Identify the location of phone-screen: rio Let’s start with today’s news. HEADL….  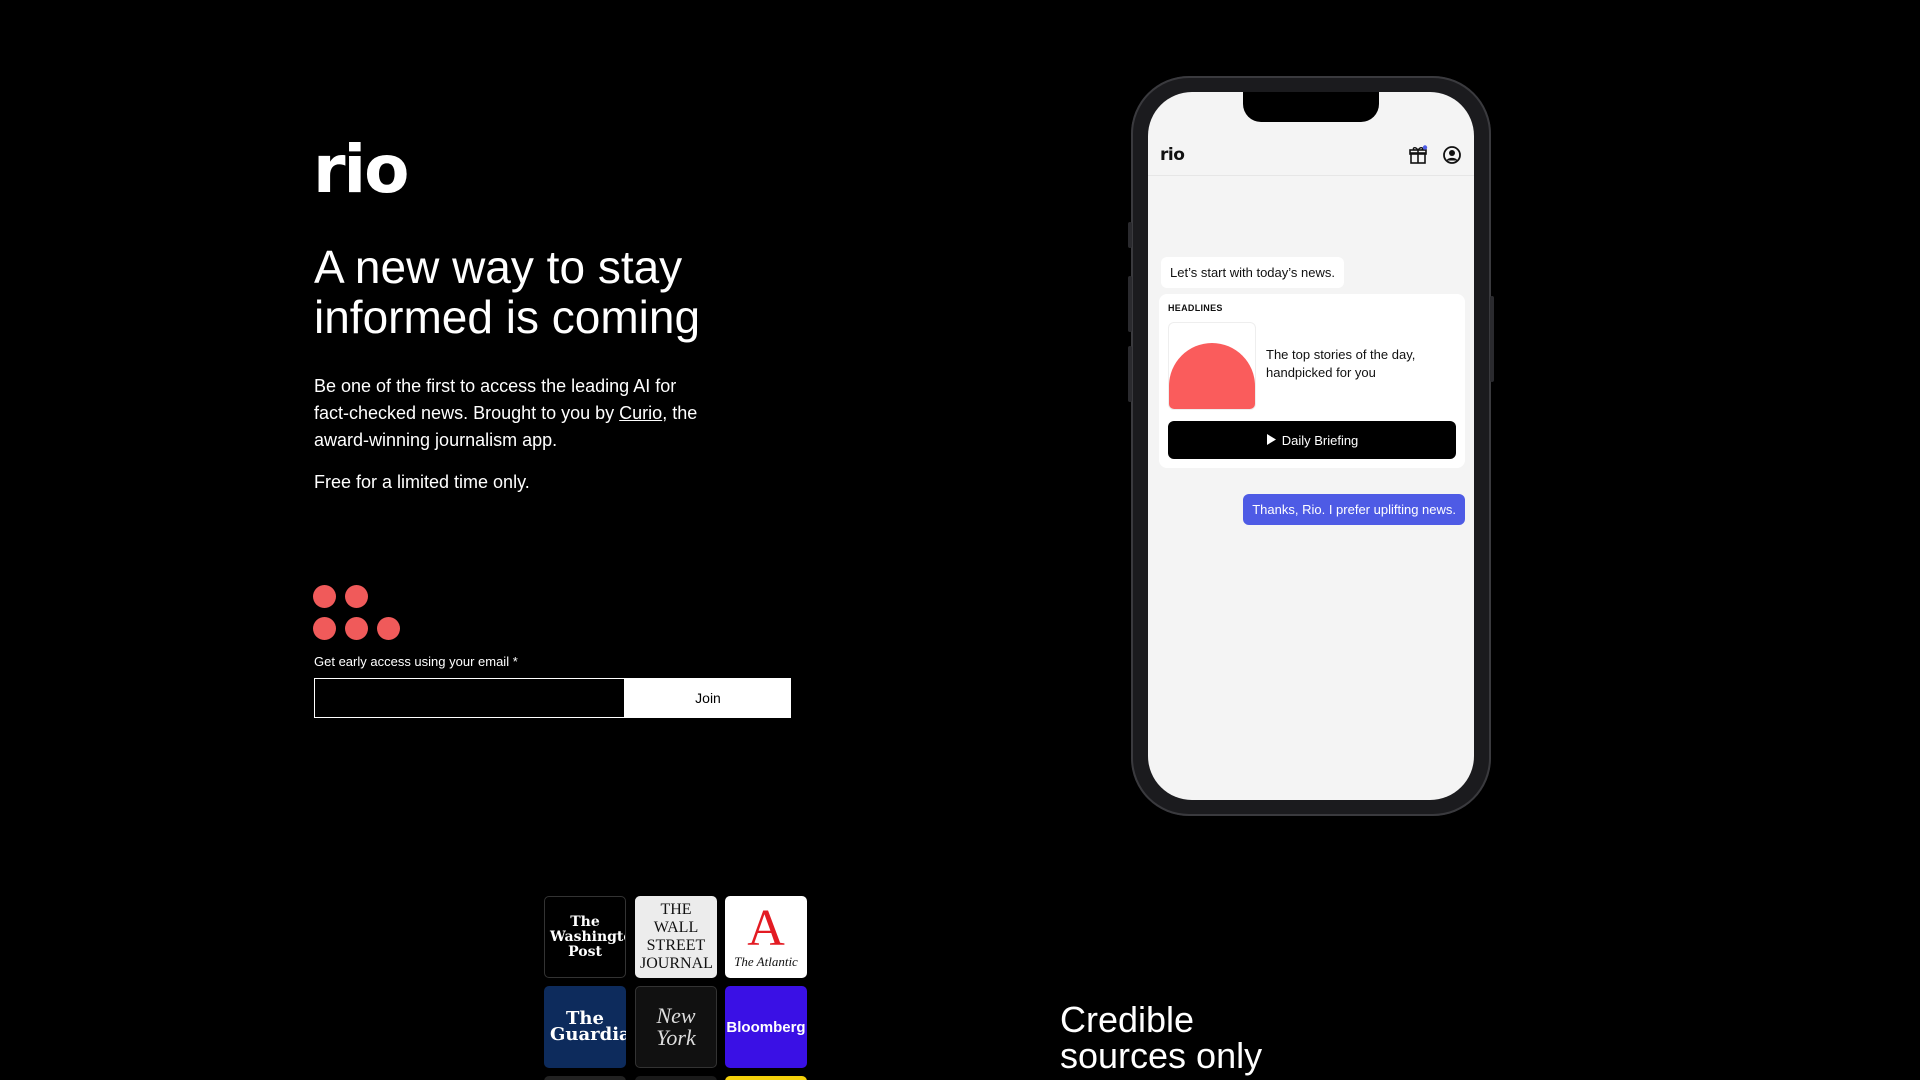
(1311, 446).